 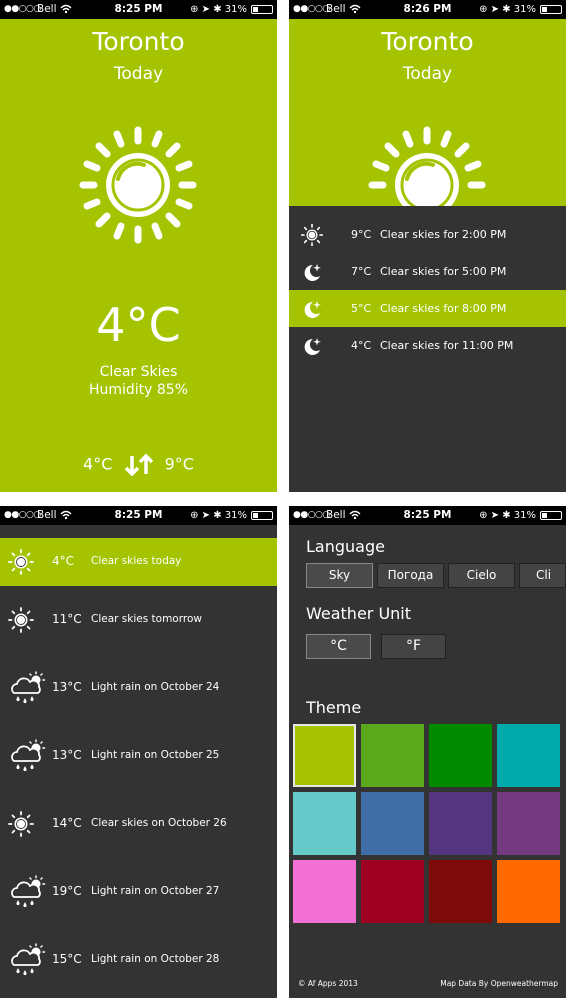 I want to click on data-credit-text: Map Data By Openweathermap, so click(x=499, y=983).